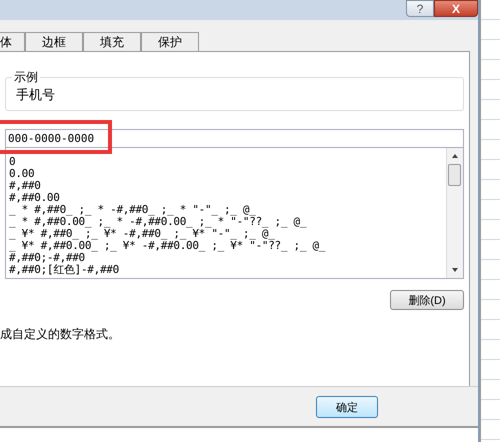  What do you see at coordinates (60, 334) in the screenshot?
I see `description-text: 成自定义的数字格式。` at bounding box center [60, 334].